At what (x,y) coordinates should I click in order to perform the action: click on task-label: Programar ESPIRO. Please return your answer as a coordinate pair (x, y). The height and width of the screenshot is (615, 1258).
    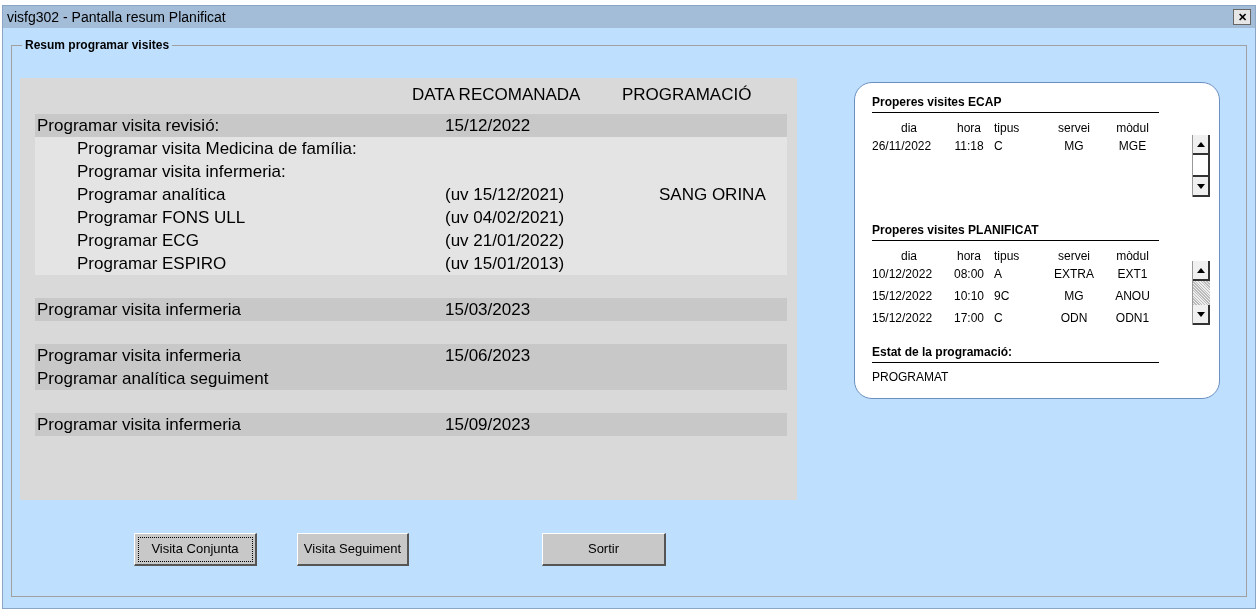
    Looking at the image, I should click on (152, 263).